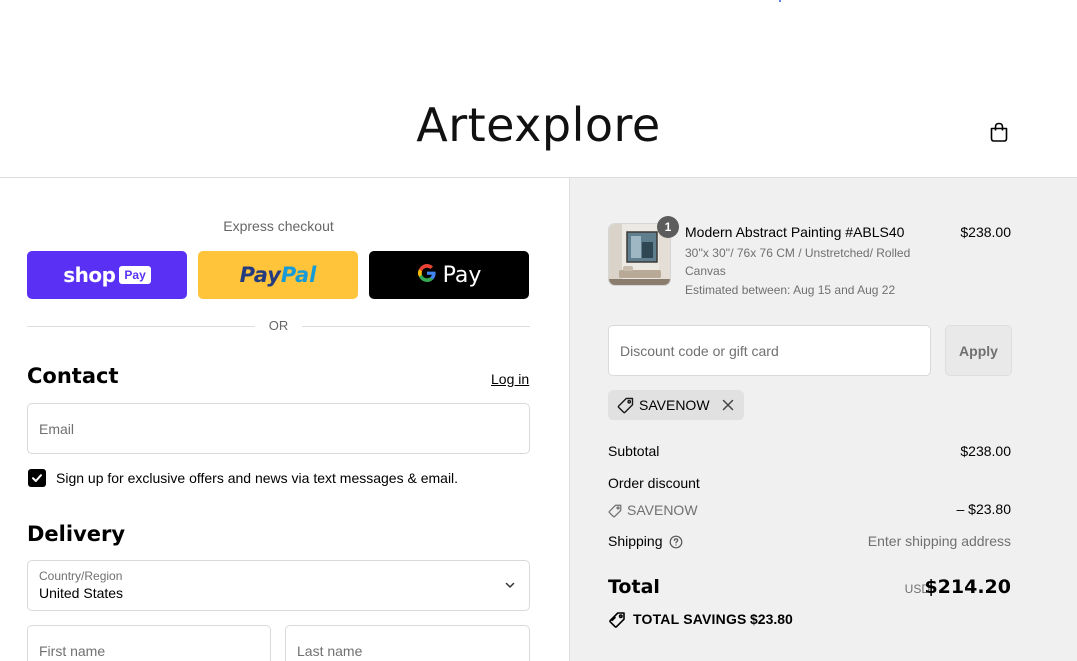 Image resolution: width=1077 pixels, height=661 pixels. I want to click on discount-code-label: SAVENOW, so click(662, 510).